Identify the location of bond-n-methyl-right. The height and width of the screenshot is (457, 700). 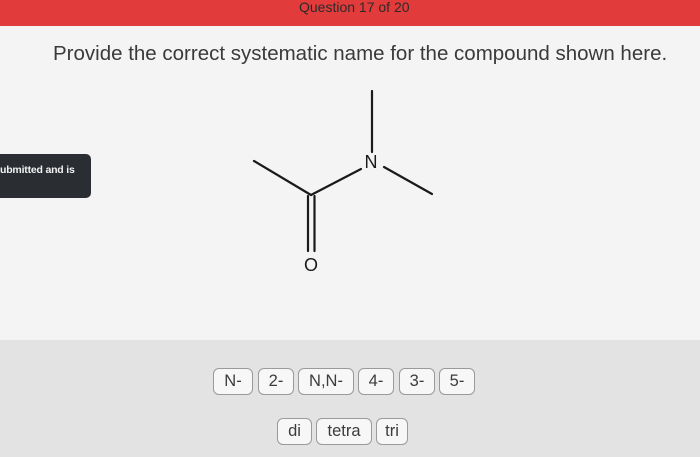
(408, 180).